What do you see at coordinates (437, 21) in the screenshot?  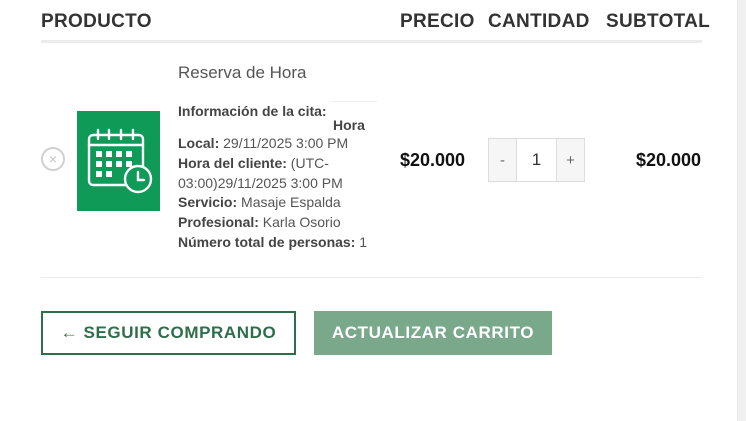 I see `header-price: PRECIO` at bounding box center [437, 21].